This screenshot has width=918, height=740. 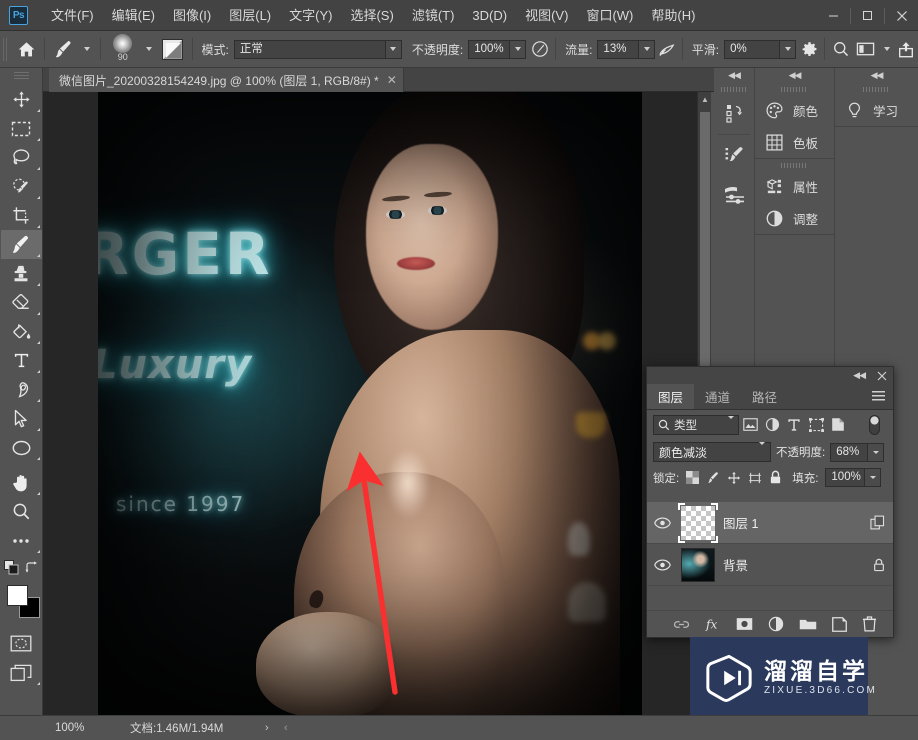 What do you see at coordinates (21, 482) in the screenshot?
I see `hand-tool` at bounding box center [21, 482].